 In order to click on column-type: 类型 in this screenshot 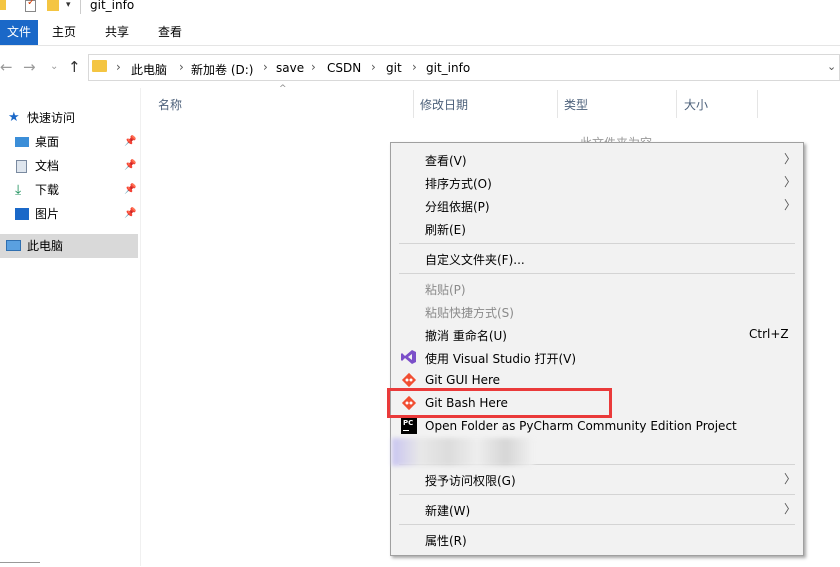, I will do `click(576, 104)`.